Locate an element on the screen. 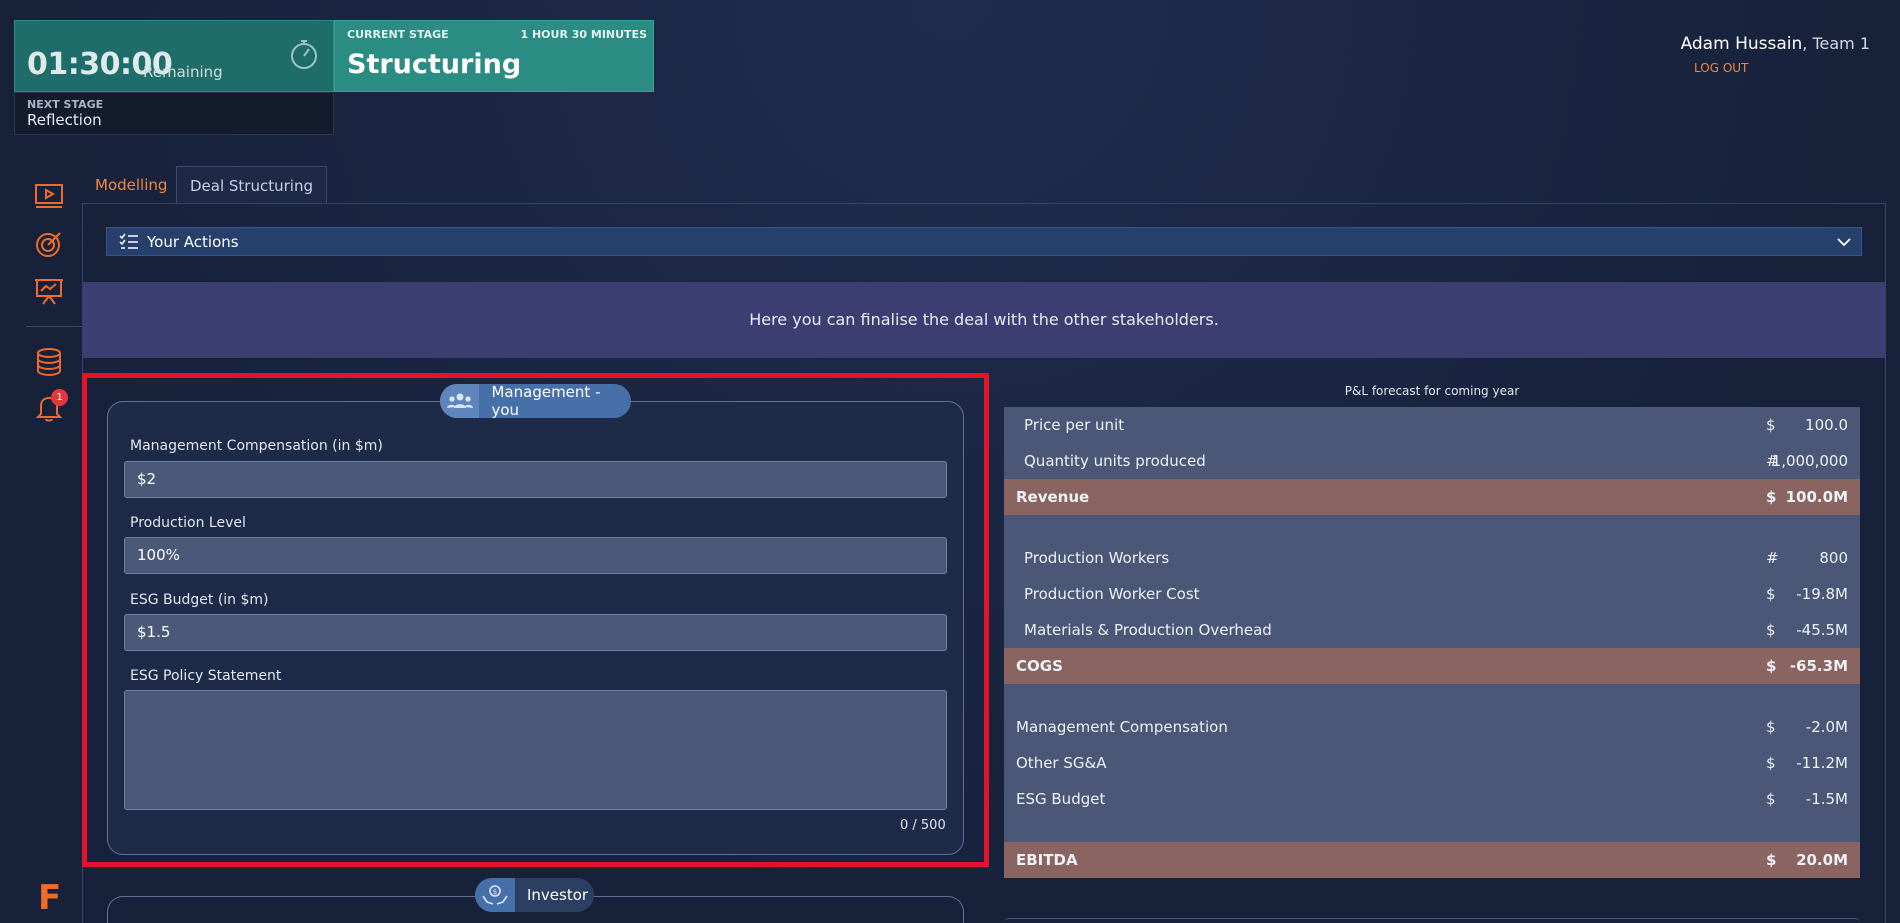  timer-panel: 01:30:00 Remaining is located at coordinates (174, 56).